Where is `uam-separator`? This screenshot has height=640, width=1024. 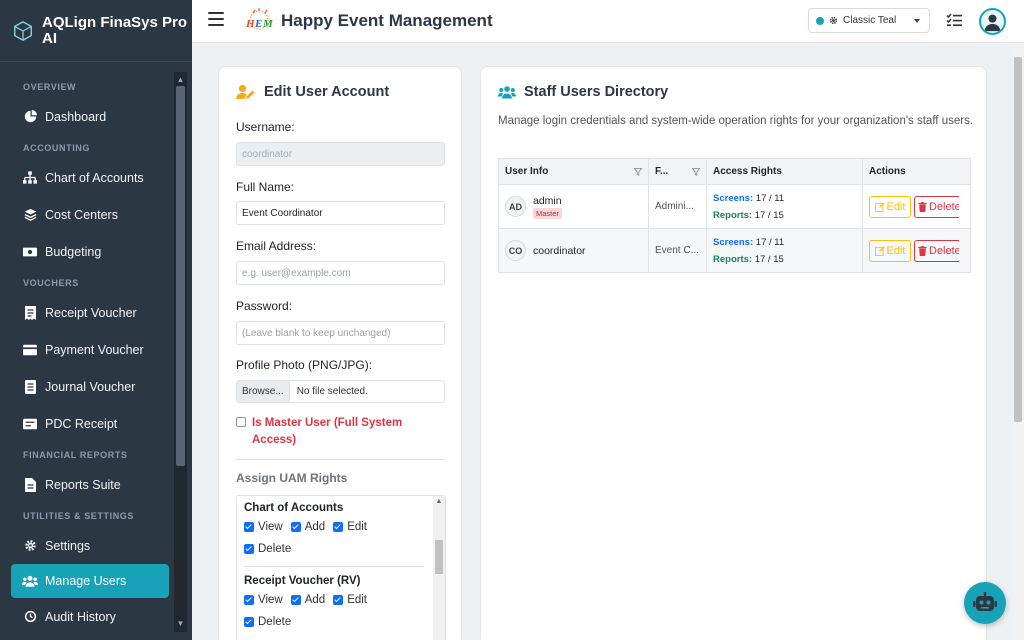 uam-separator is located at coordinates (334, 566).